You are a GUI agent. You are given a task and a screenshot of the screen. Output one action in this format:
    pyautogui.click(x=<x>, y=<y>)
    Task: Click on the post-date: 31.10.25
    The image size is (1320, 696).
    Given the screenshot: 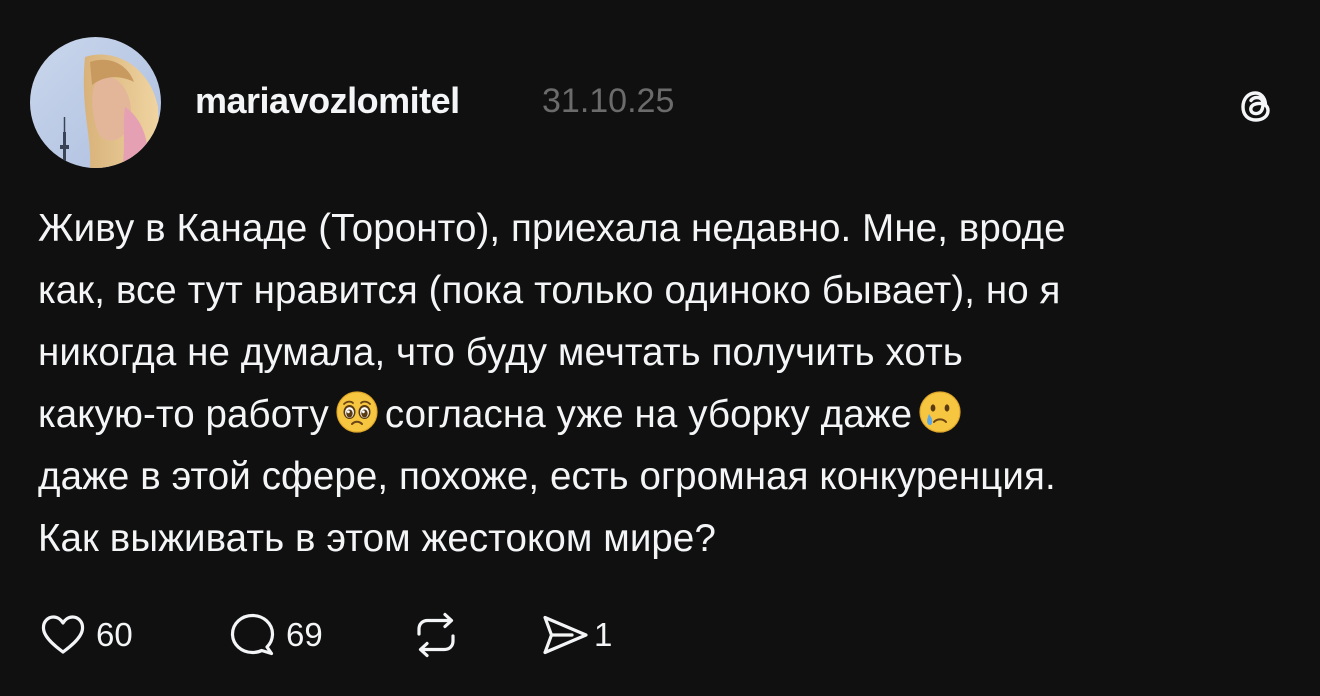 What is the action you would take?
    pyautogui.click(x=608, y=101)
    